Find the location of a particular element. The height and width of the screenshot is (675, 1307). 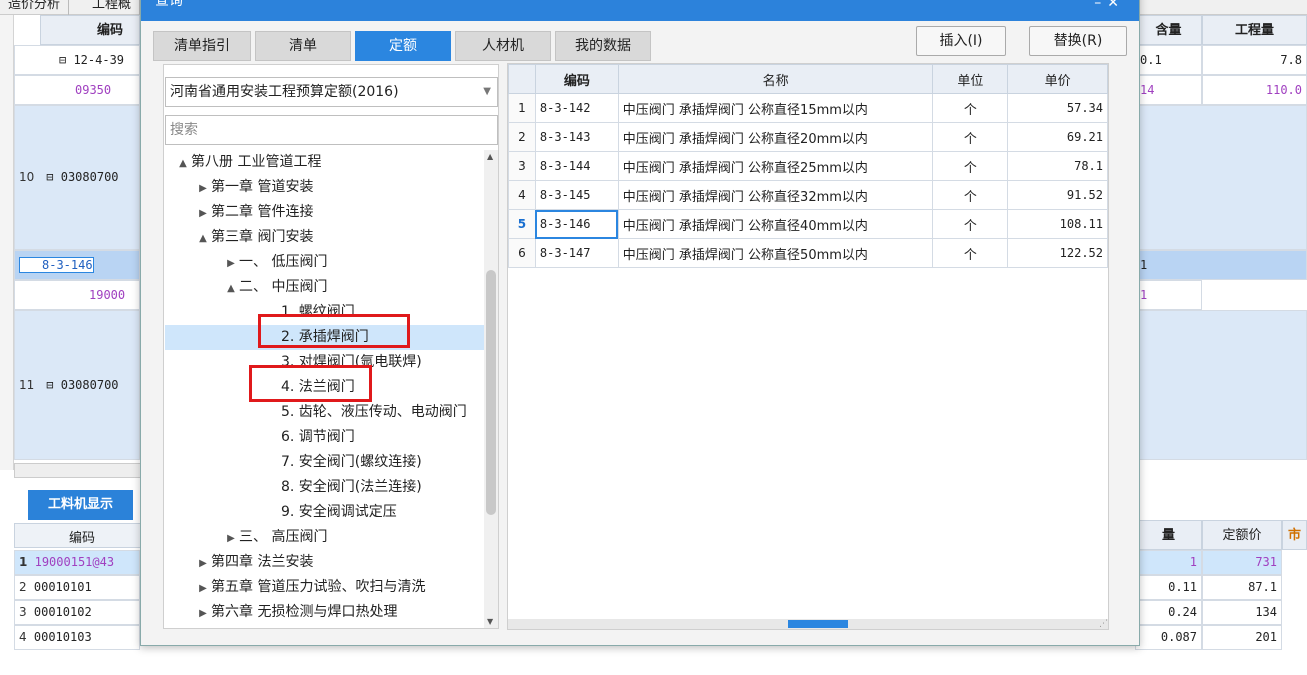

tree-item: 7. 安全阀门(螺纹连接) is located at coordinates (325, 462).